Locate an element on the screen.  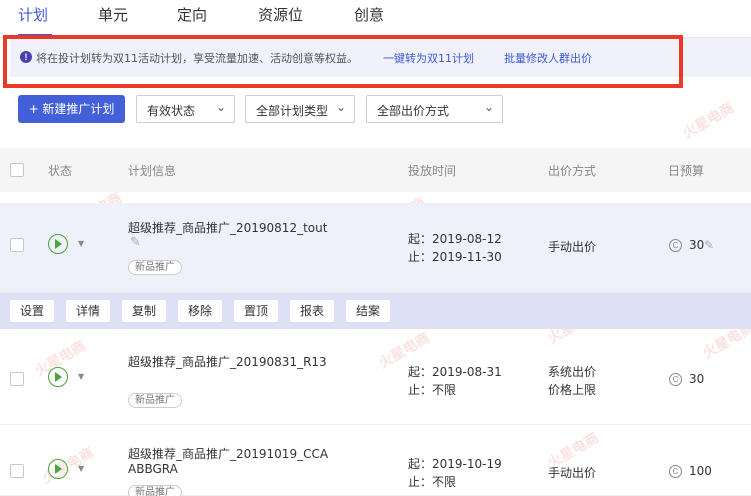
select-all-checkbox is located at coordinates (17, 170).